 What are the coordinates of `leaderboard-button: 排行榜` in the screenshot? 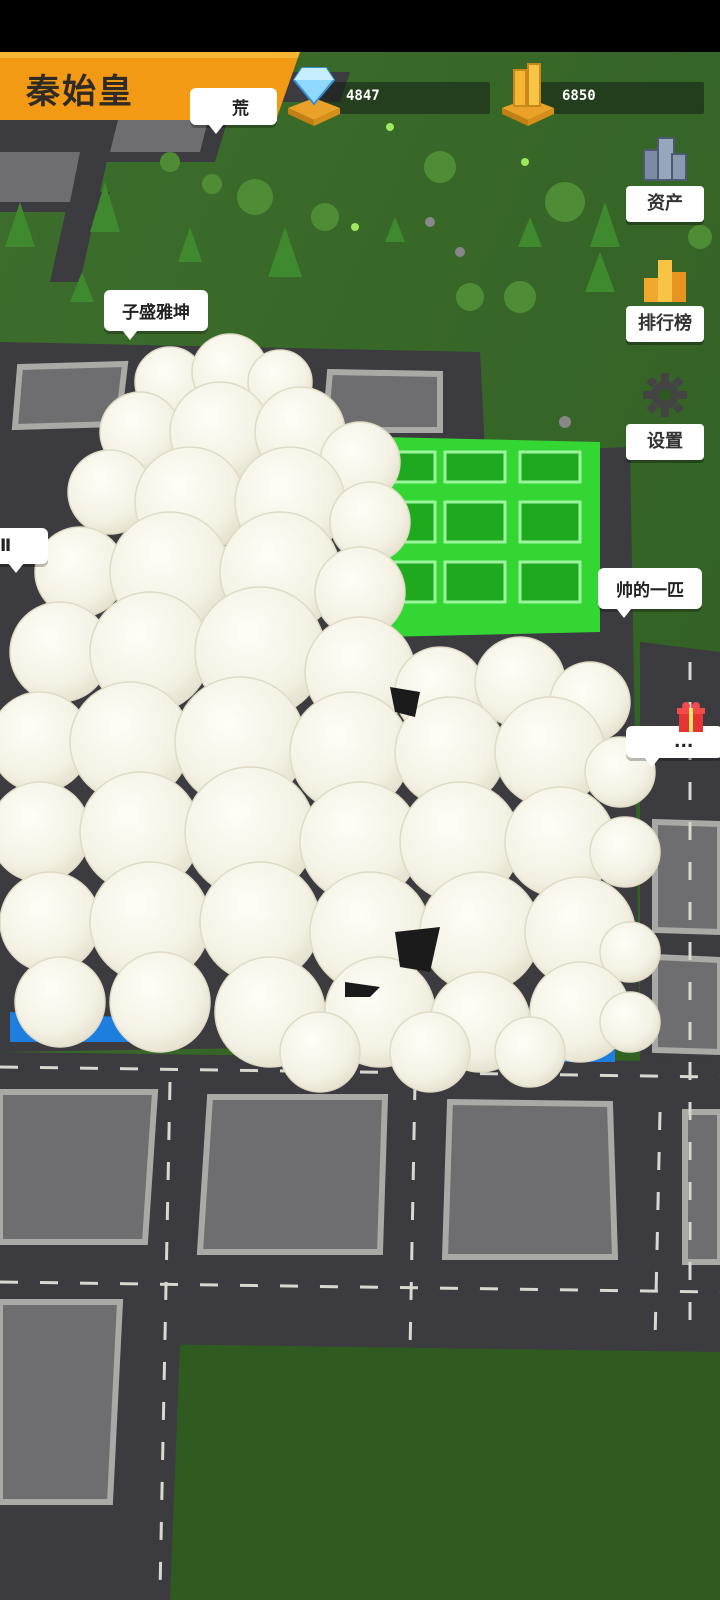 It's located at (665, 296).